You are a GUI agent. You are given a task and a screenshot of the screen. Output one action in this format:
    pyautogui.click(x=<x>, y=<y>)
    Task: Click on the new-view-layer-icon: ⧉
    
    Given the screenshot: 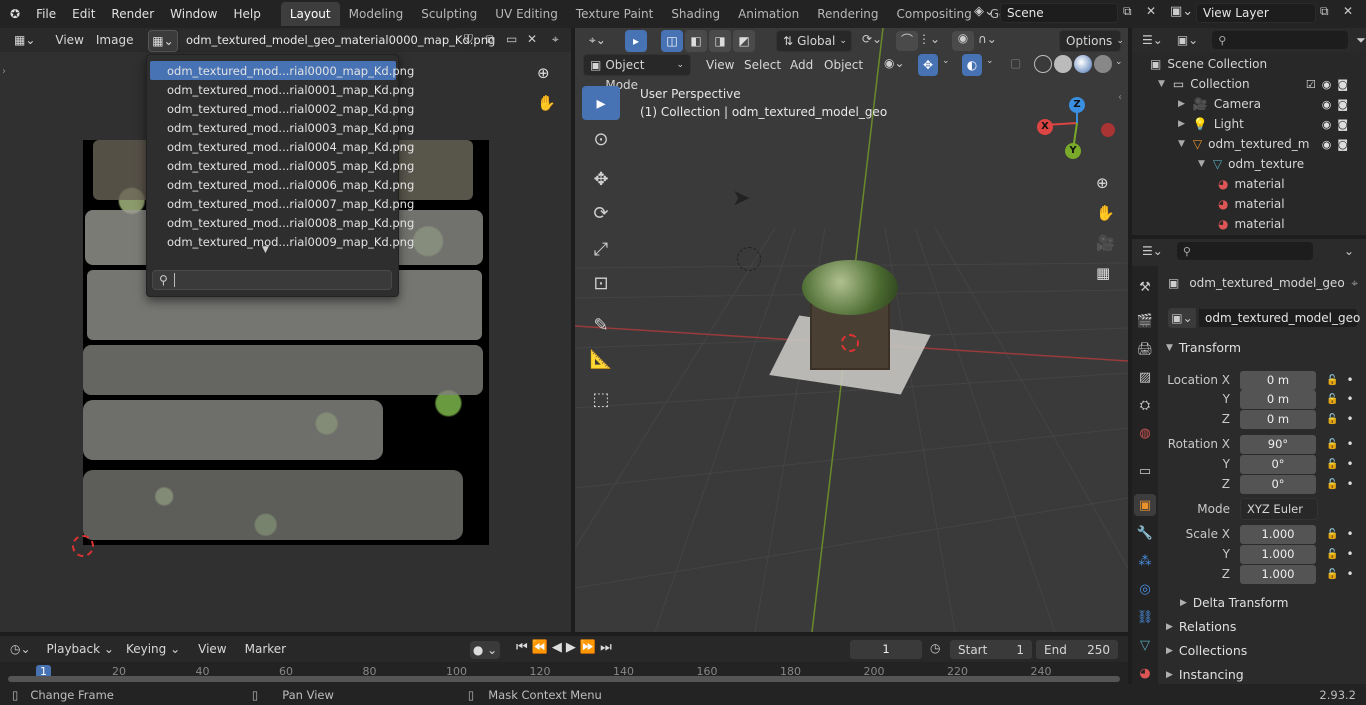 What is the action you would take?
    pyautogui.click(x=1324, y=11)
    